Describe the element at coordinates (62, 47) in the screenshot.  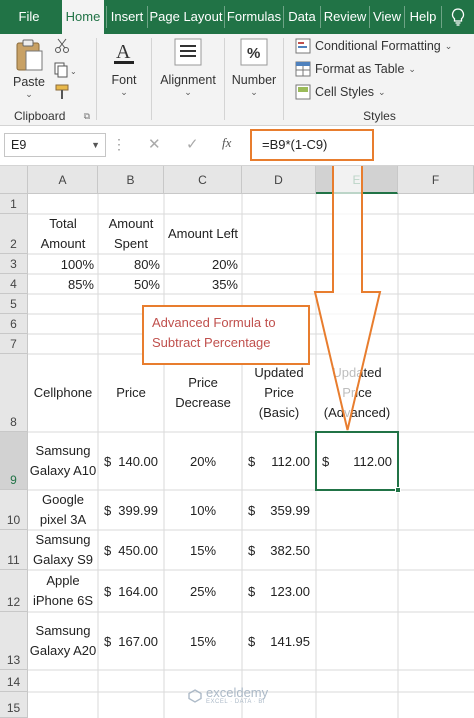
I see `cut-icon` at that location.